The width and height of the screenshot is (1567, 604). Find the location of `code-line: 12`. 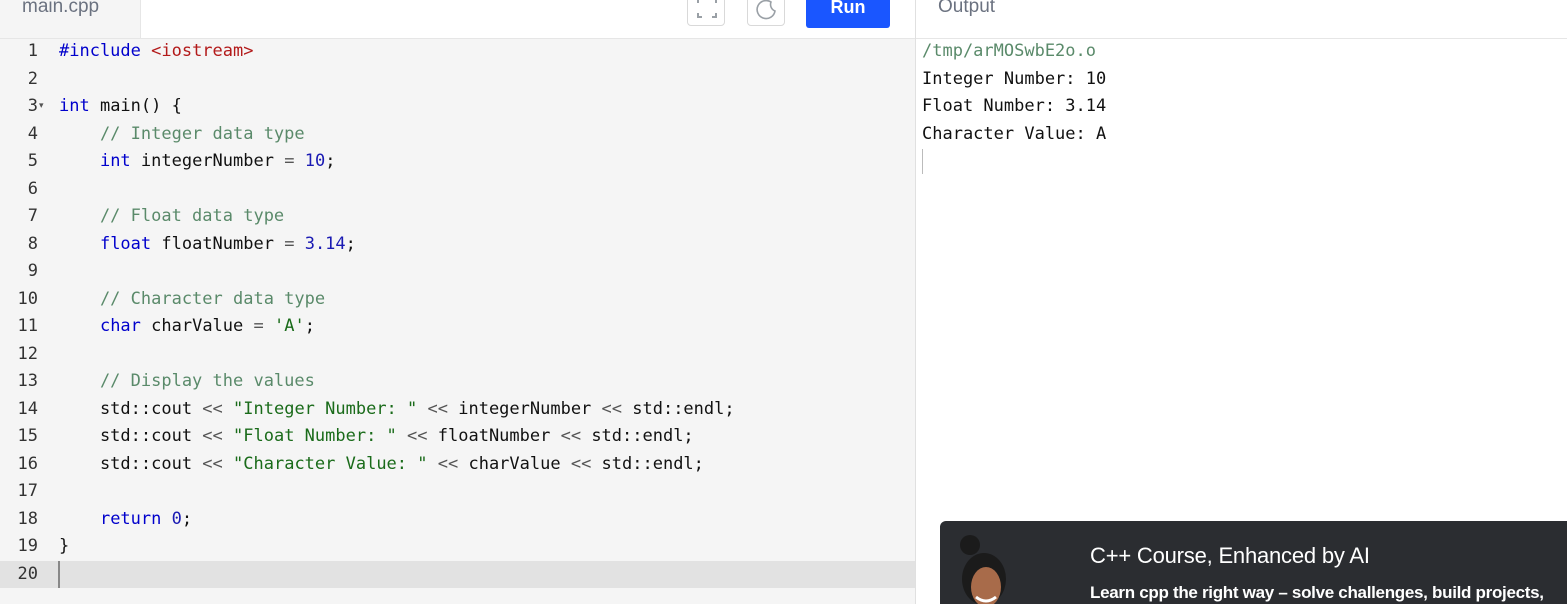

code-line: 12 is located at coordinates (457, 355).